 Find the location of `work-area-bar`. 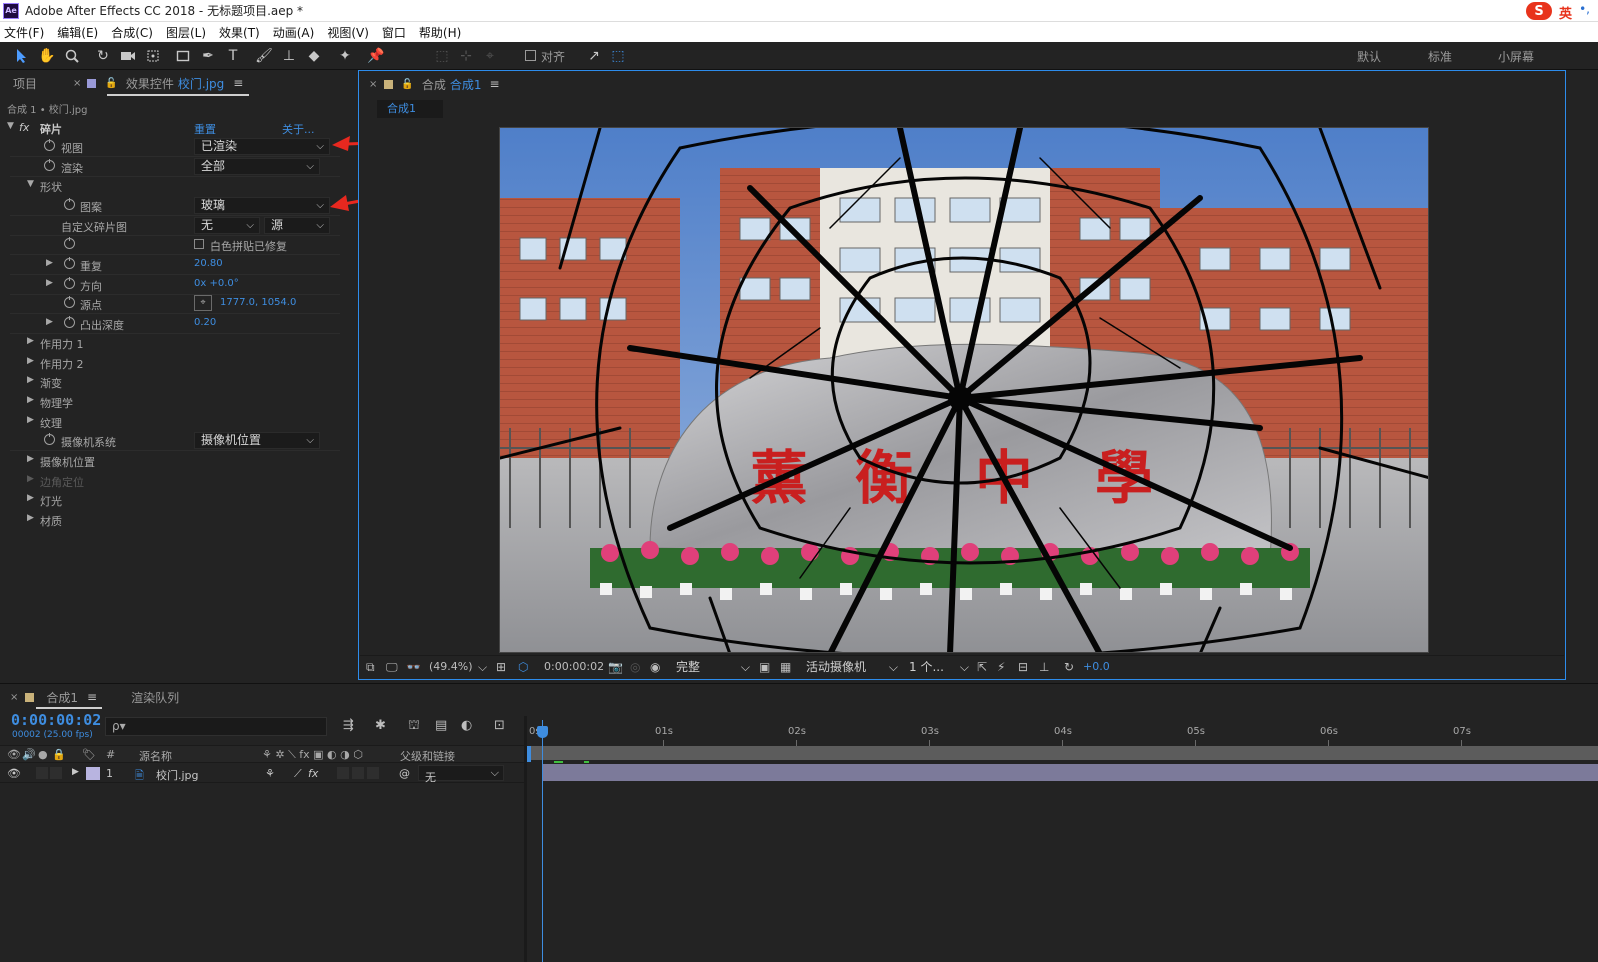

work-area-bar is located at coordinates (1062, 753).